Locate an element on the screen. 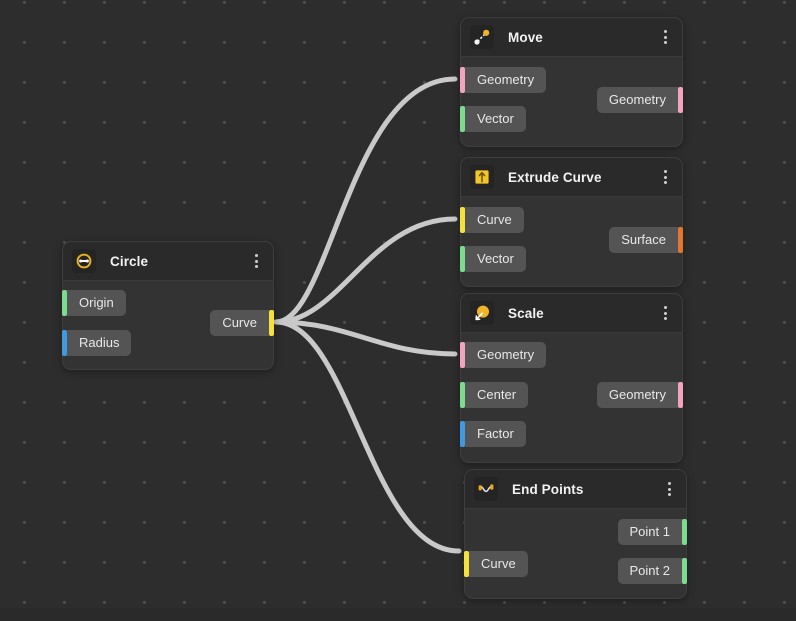 This screenshot has width=796, height=621. socket-pin-surface is located at coordinates (680, 240).